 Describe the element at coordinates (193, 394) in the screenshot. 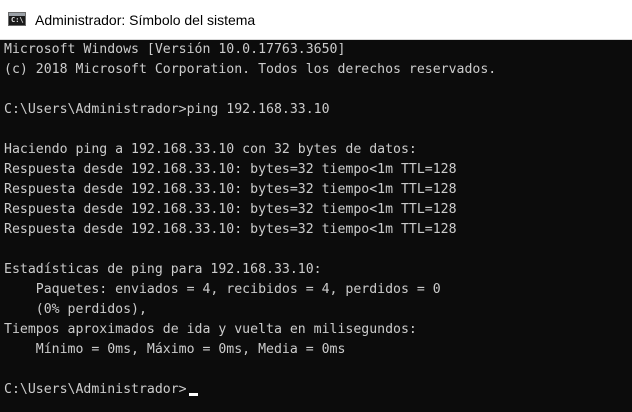

I see `text-cursor` at that location.